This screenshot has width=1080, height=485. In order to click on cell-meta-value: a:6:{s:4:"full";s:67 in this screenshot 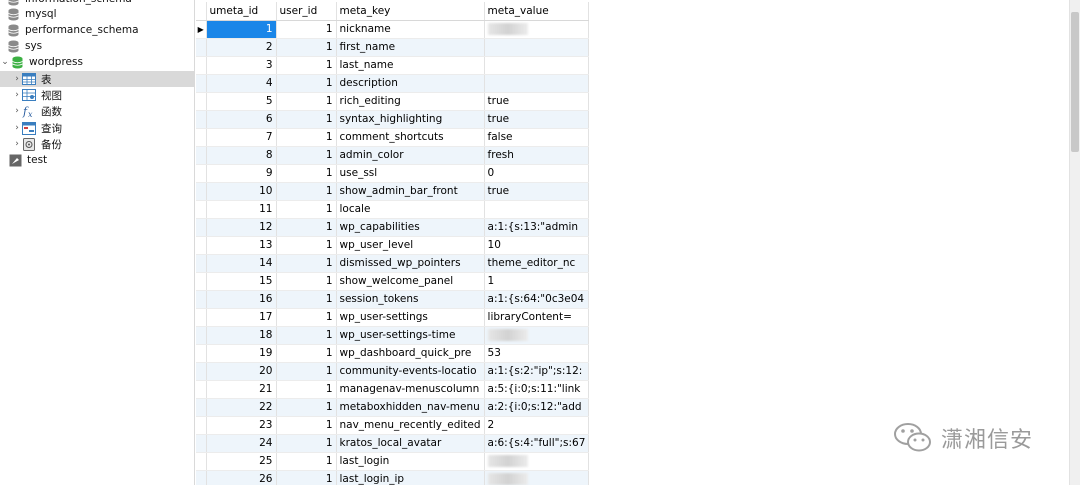, I will do `click(537, 443)`.